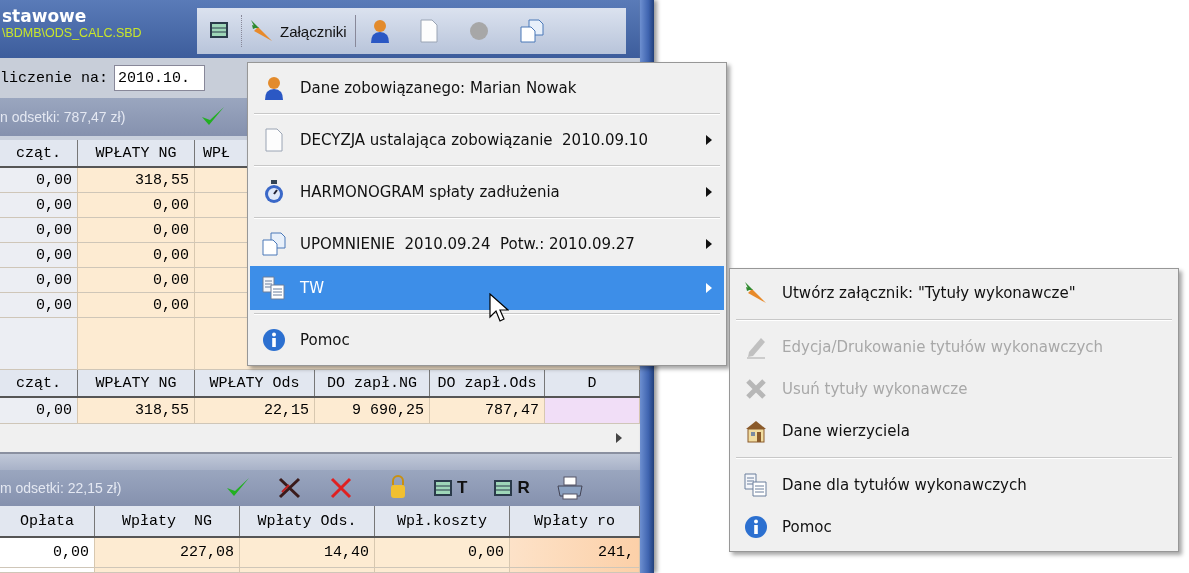 The width and height of the screenshot is (1189, 573). I want to click on table-view-button: T, so click(450, 488).